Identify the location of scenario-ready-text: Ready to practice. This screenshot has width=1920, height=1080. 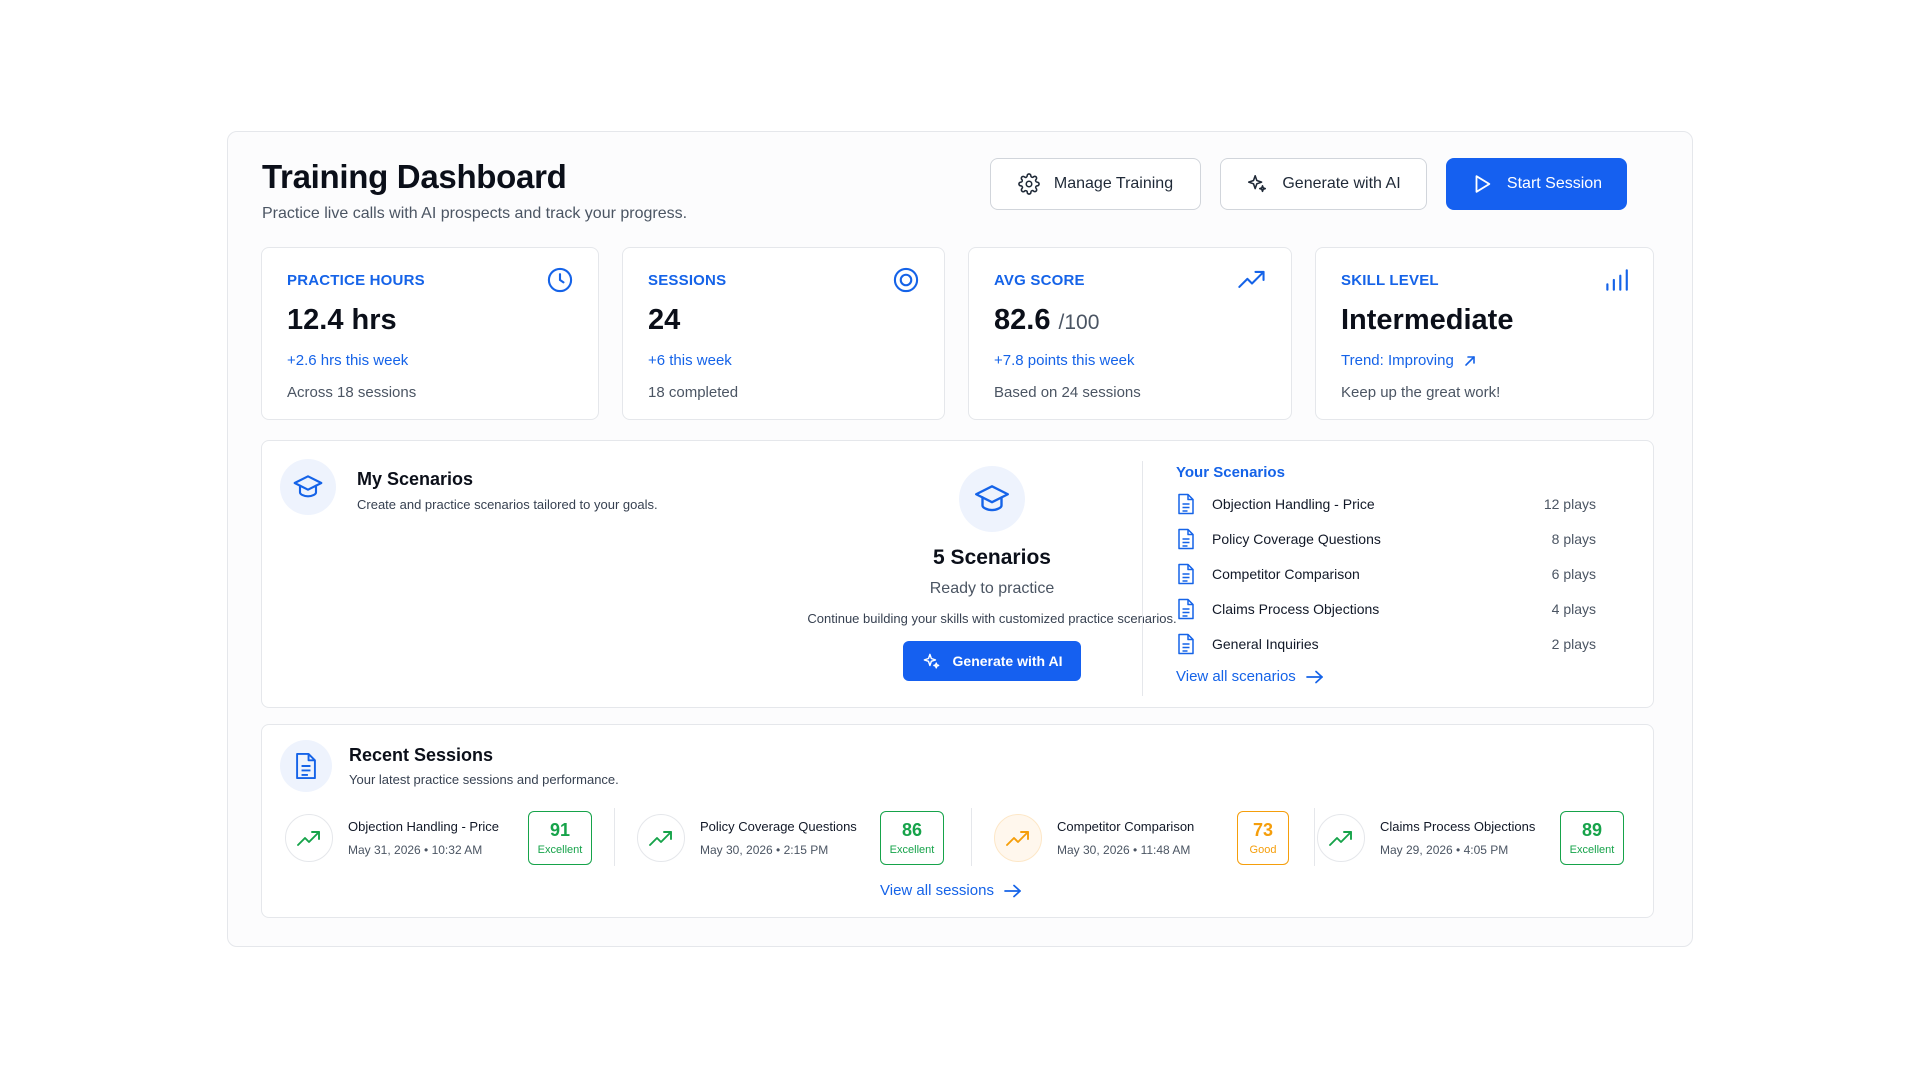
(992, 588).